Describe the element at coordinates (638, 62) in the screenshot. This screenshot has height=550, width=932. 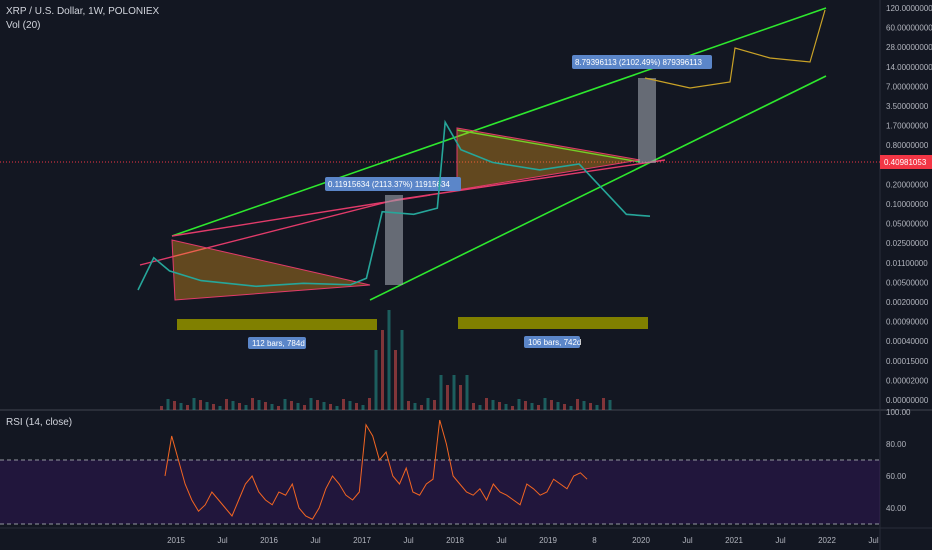
I see `measure-label: 8.79396113 (2102.49%) 879396113` at that location.